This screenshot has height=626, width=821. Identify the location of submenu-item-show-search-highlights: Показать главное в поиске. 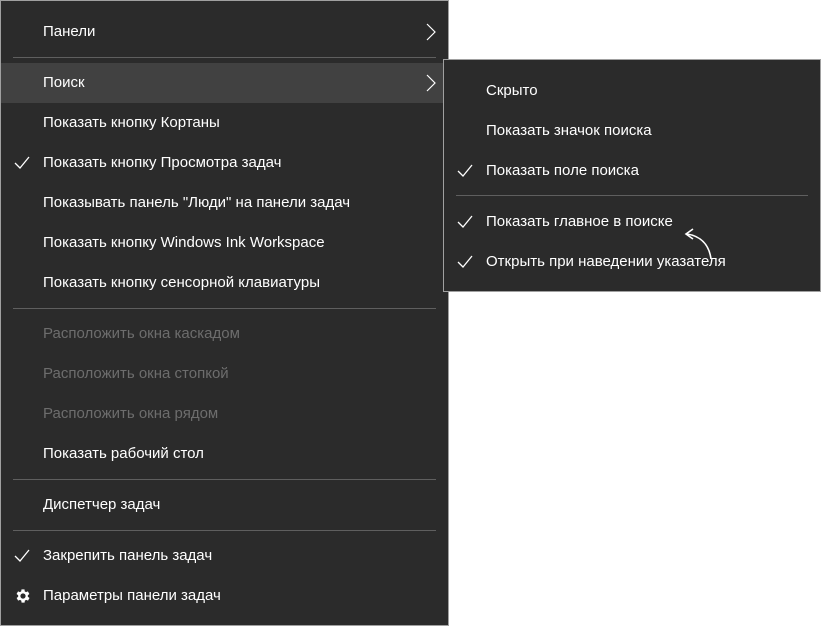
(632, 222).